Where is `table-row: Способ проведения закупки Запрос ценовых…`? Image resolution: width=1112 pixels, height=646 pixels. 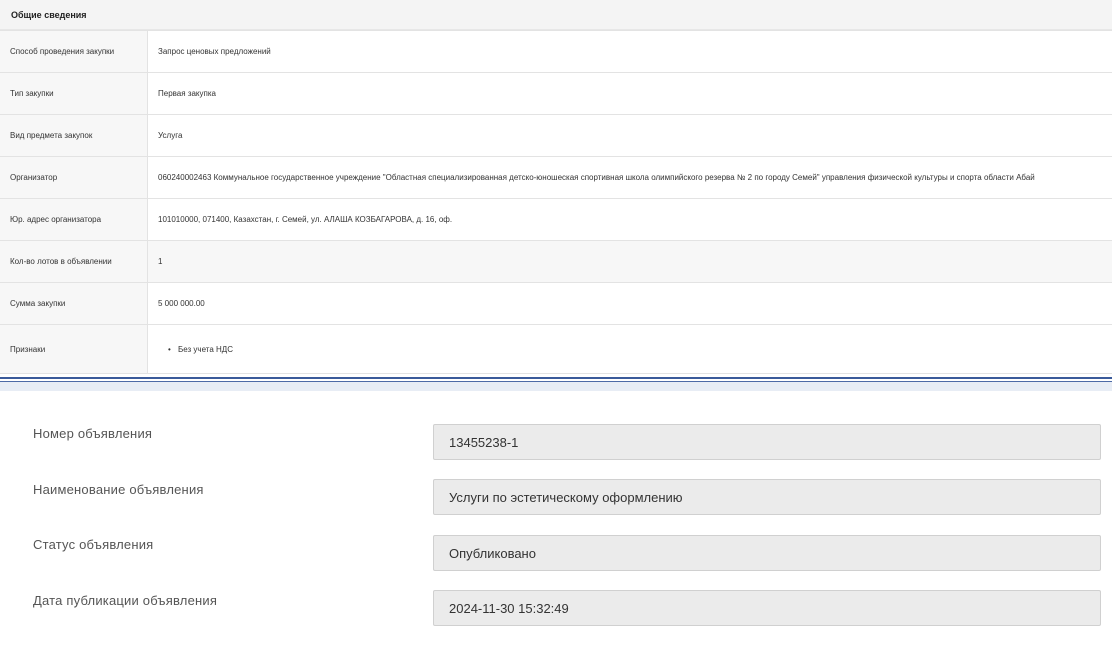 table-row: Способ проведения закупки Запрос ценовых… is located at coordinates (556, 52).